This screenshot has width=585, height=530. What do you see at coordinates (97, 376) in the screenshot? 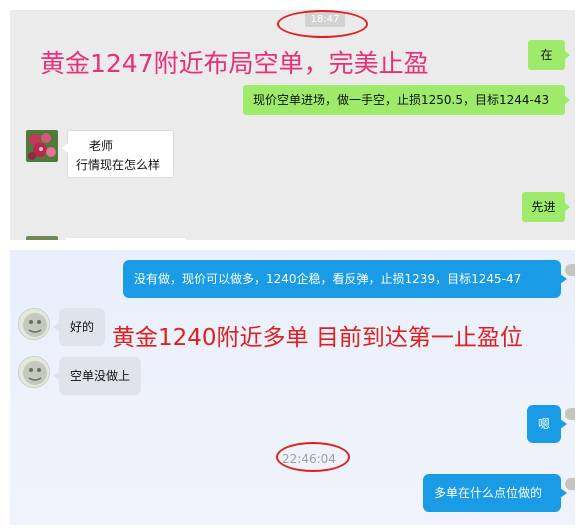
I see `message-incoming: 空单没做上` at bounding box center [97, 376].